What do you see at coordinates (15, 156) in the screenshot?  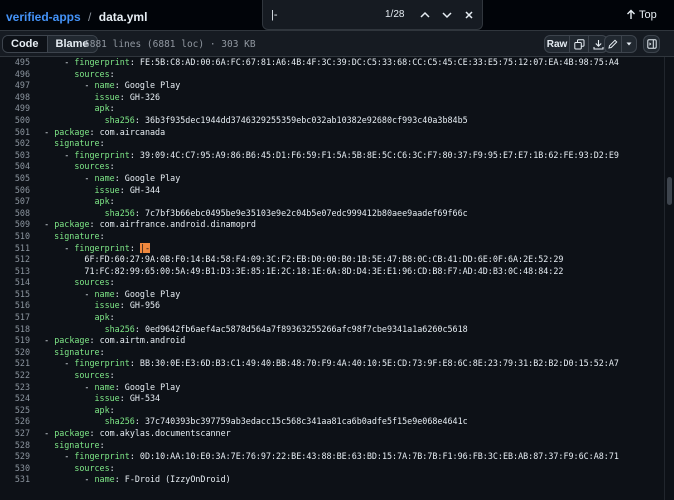 I see `line-number: 503` at bounding box center [15, 156].